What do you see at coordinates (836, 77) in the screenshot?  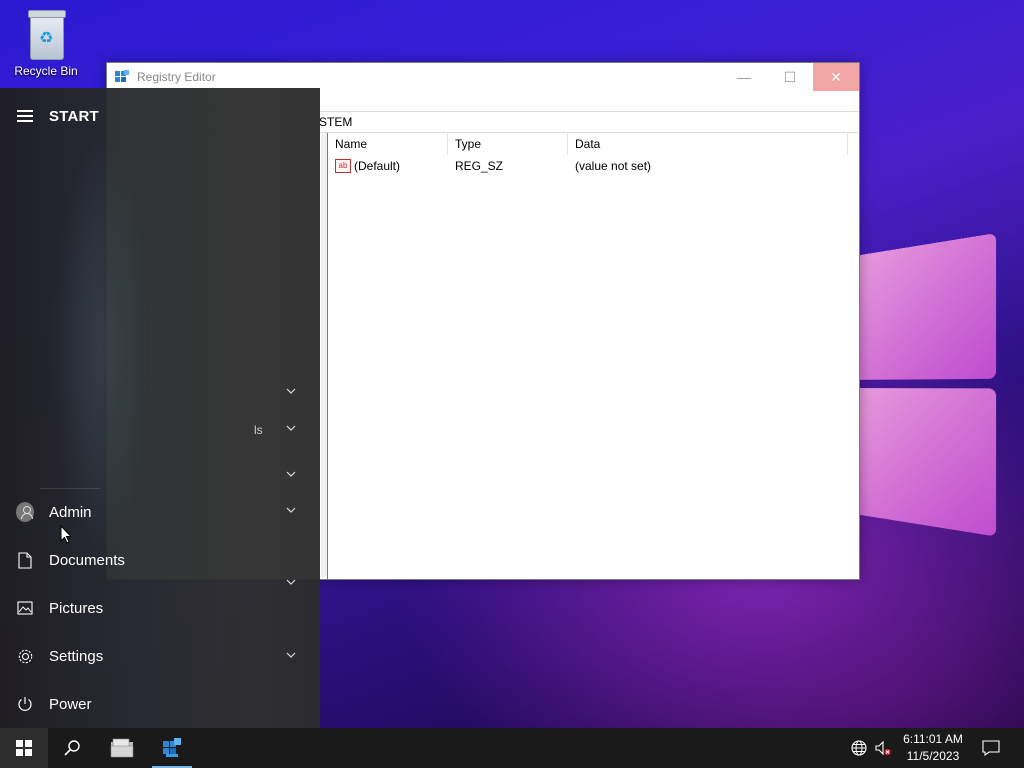 I see `close-button: ✕` at bounding box center [836, 77].